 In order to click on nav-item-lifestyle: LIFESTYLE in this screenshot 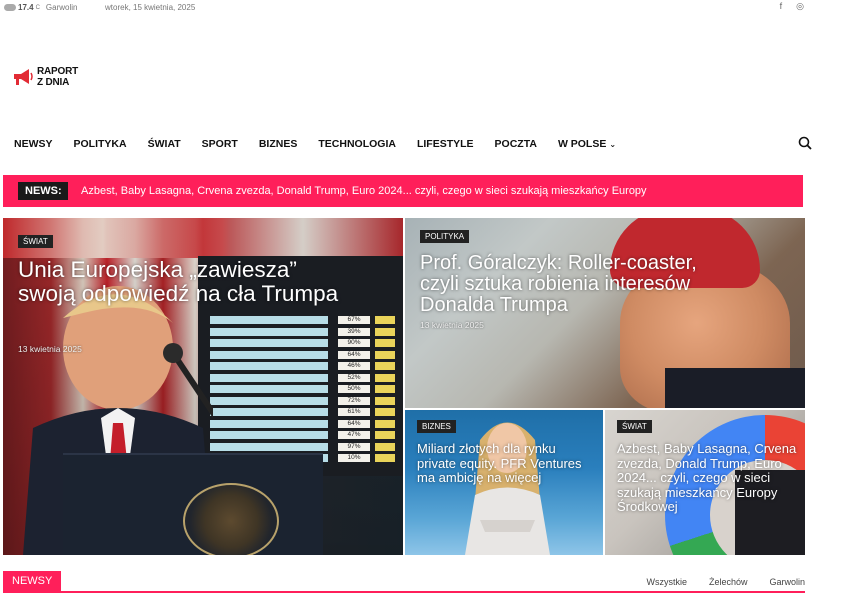, I will do `click(445, 144)`.